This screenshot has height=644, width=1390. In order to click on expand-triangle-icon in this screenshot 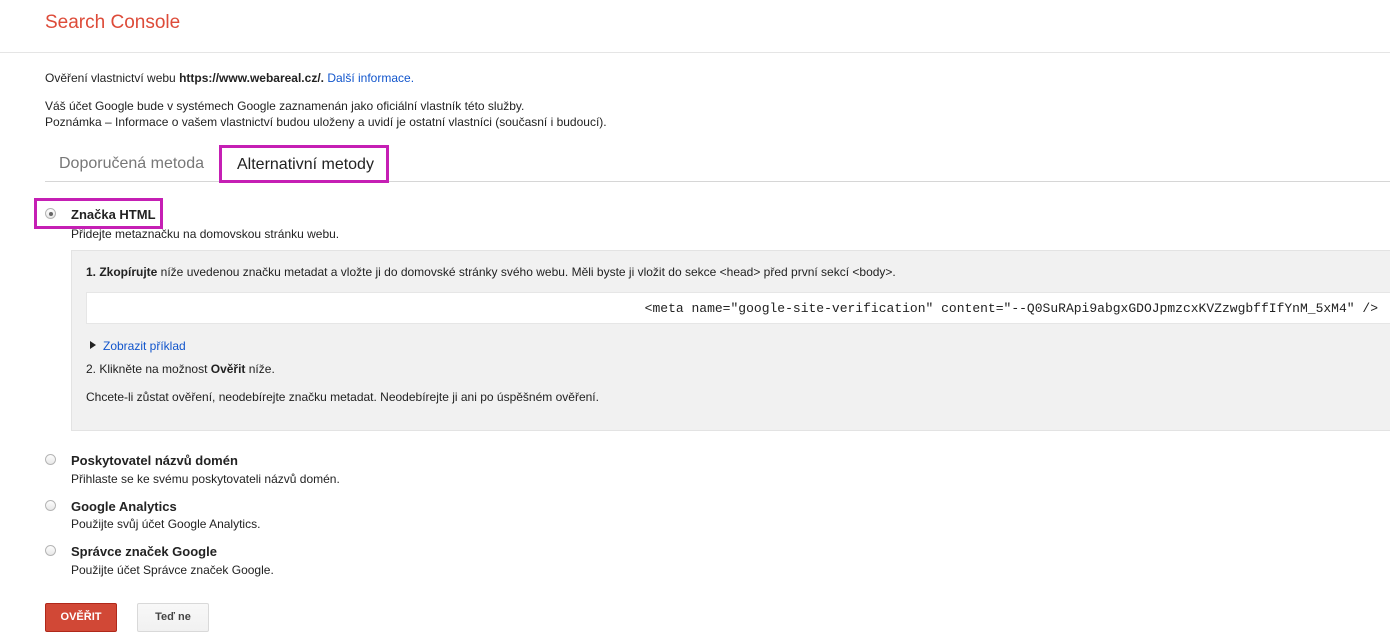, I will do `click(93, 345)`.